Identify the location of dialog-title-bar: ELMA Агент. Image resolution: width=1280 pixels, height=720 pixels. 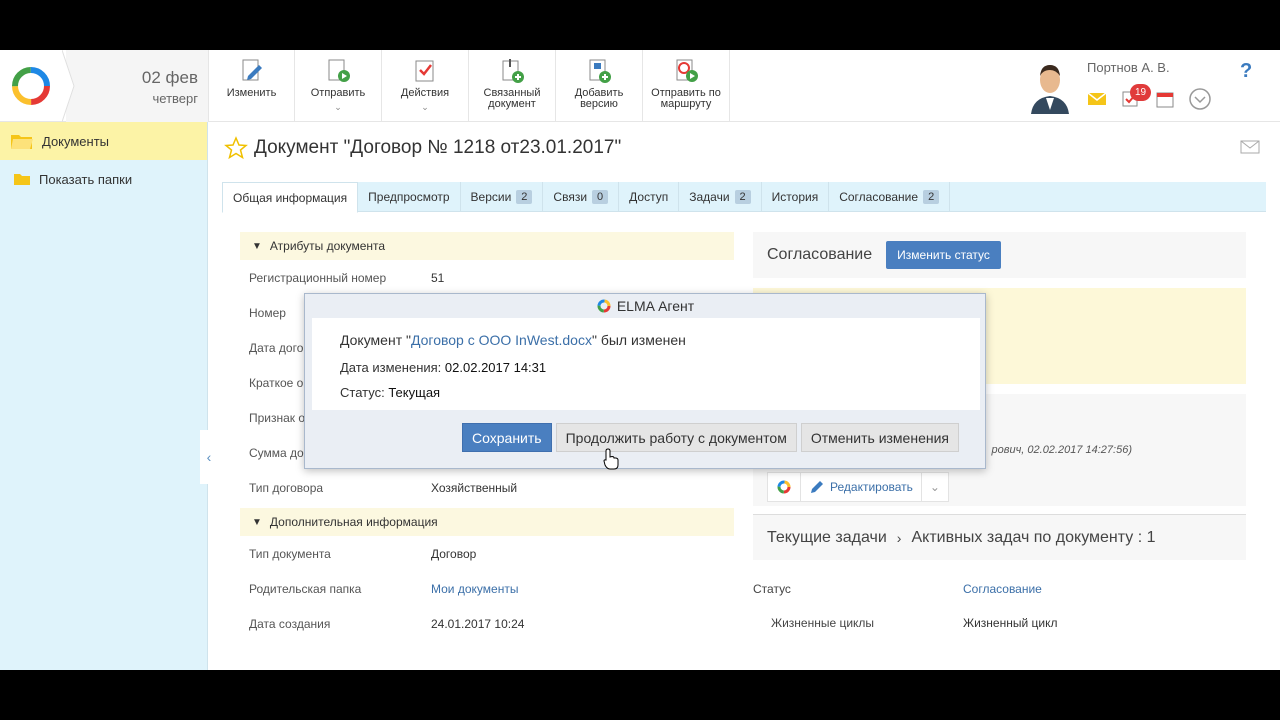
(645, 306).